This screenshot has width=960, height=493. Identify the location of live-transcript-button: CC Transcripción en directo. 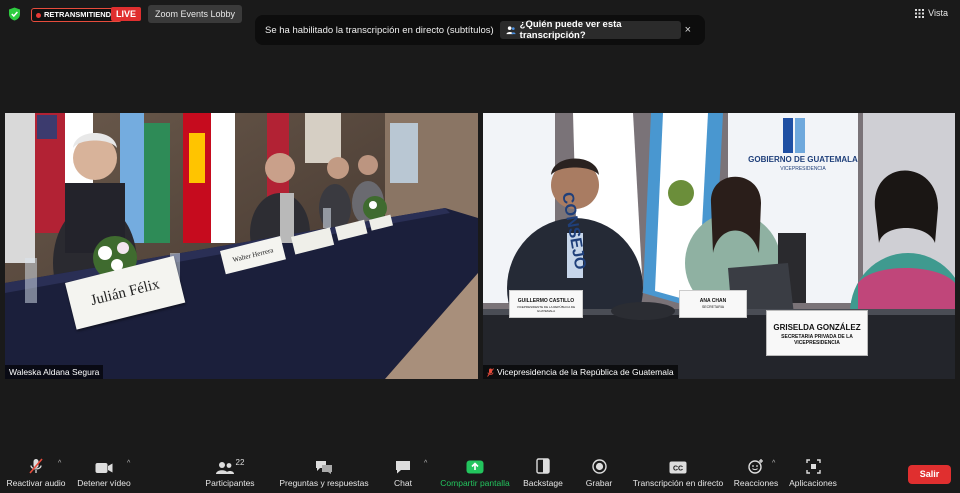
(678, 473).